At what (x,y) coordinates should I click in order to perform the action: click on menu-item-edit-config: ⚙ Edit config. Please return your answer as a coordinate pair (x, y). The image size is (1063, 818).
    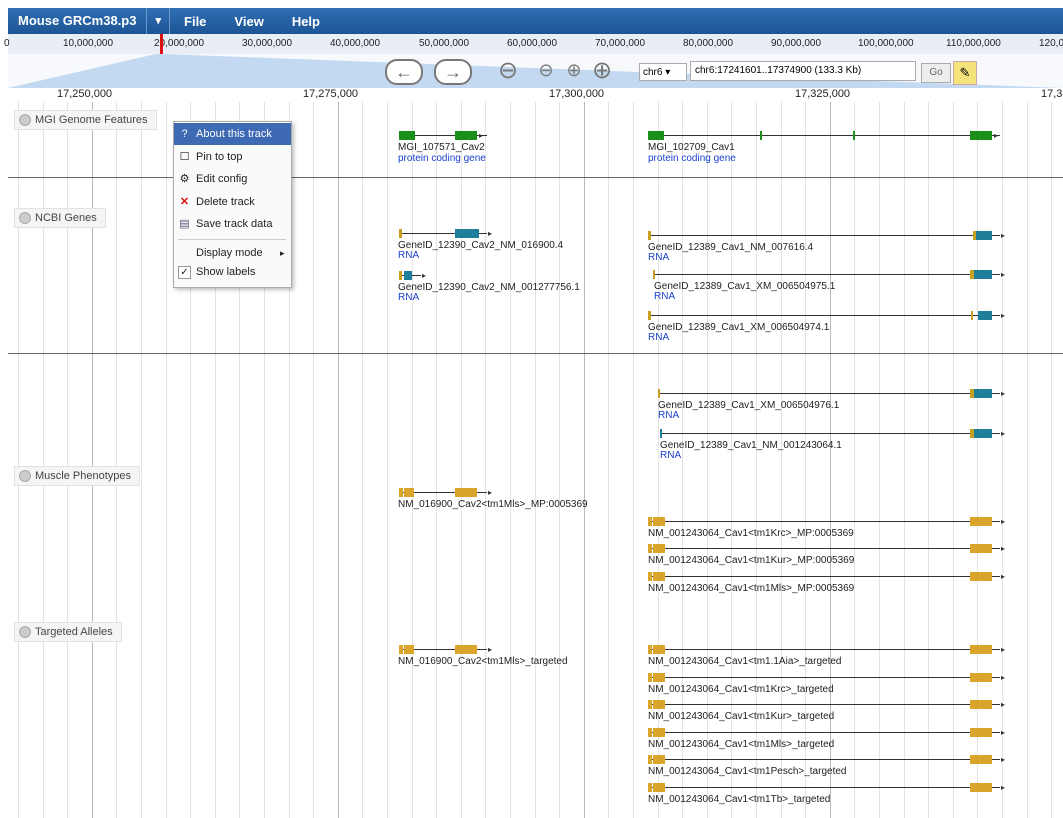
    Looking at the image, I should click on (232, 179).